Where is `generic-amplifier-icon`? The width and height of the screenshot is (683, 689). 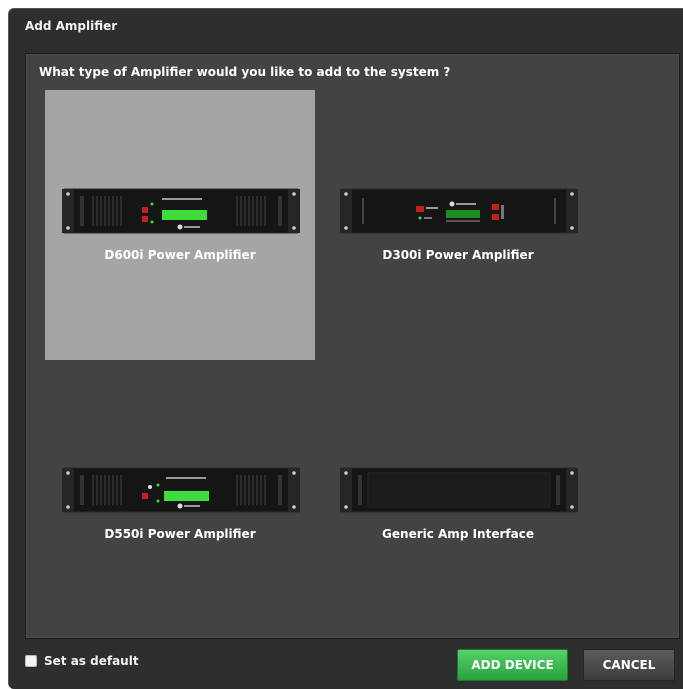
generic-amplifier-icon is located at coordinates (459, 490).